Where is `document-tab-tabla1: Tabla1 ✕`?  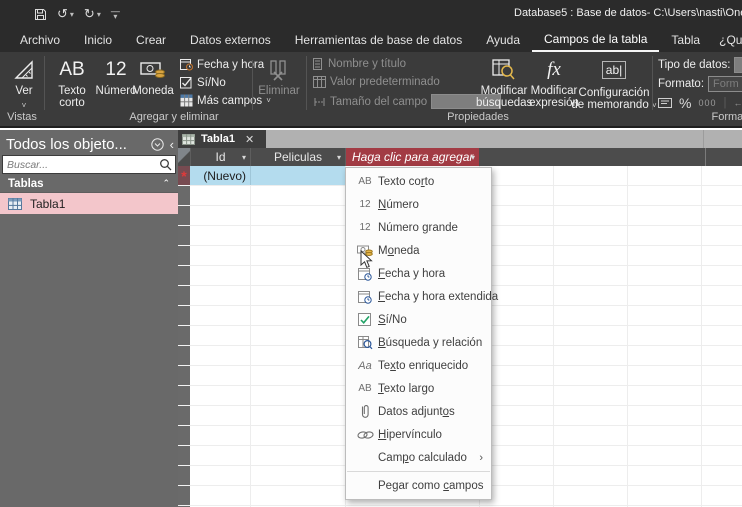 document-tab-tabla1: Tabla1 ✕ is located at coordinates (222, 139).